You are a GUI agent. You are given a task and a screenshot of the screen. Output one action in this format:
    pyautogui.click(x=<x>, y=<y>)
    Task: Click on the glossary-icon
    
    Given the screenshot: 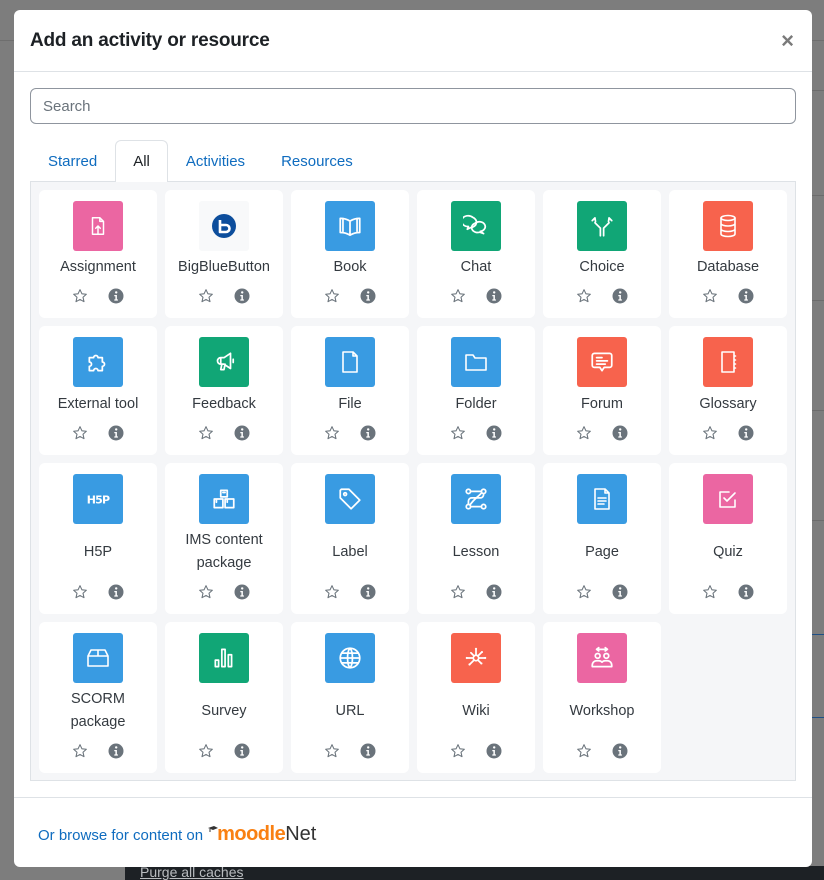 What is the action you would take?
    pyautogui.click(x=728, y=362)
    